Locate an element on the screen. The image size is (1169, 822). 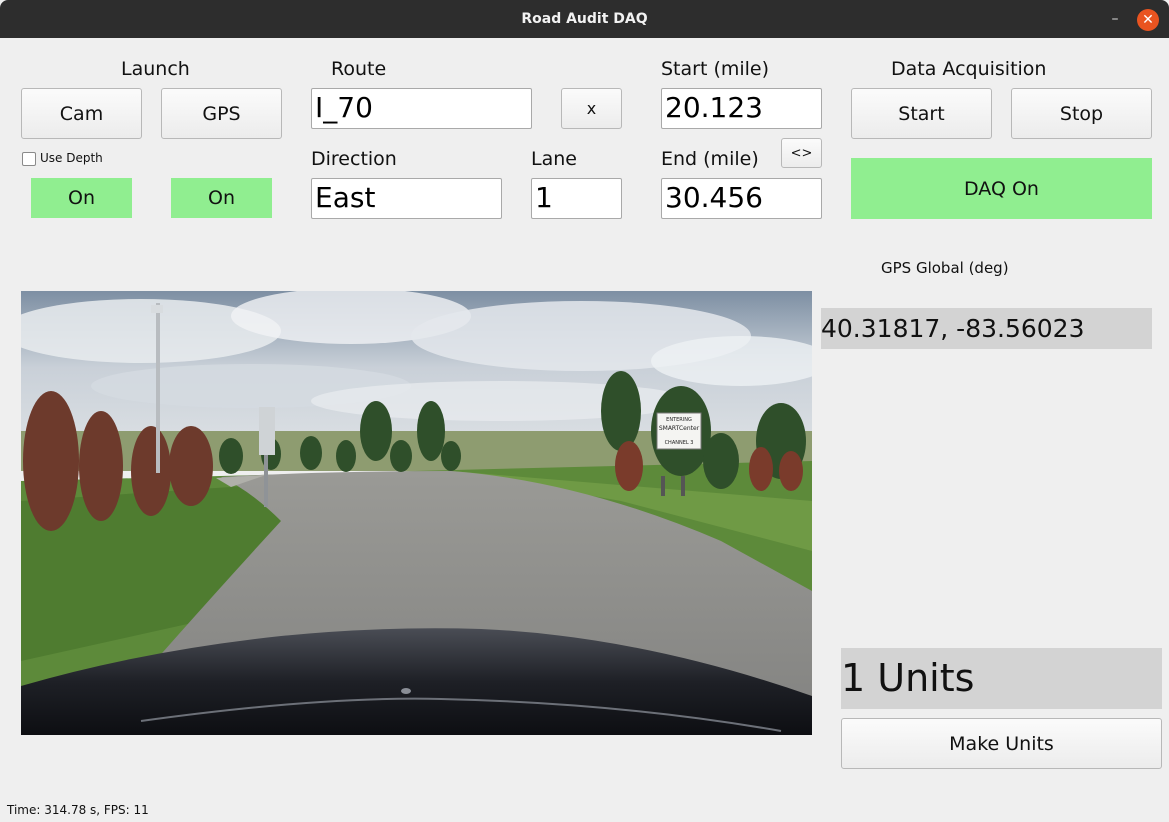
cam-status-badge: On is located at coordinates (81, 198).